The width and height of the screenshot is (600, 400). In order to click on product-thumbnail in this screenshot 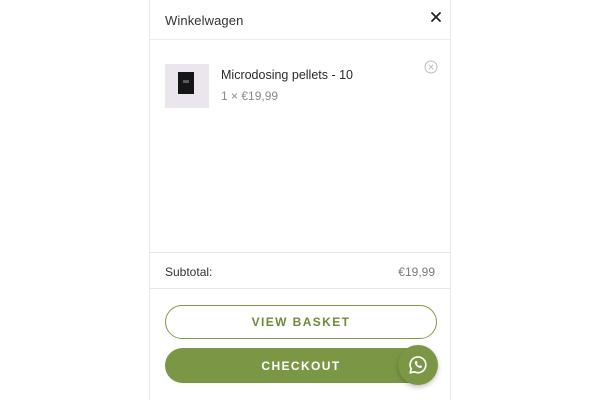, I will do `click(187, 86)`.